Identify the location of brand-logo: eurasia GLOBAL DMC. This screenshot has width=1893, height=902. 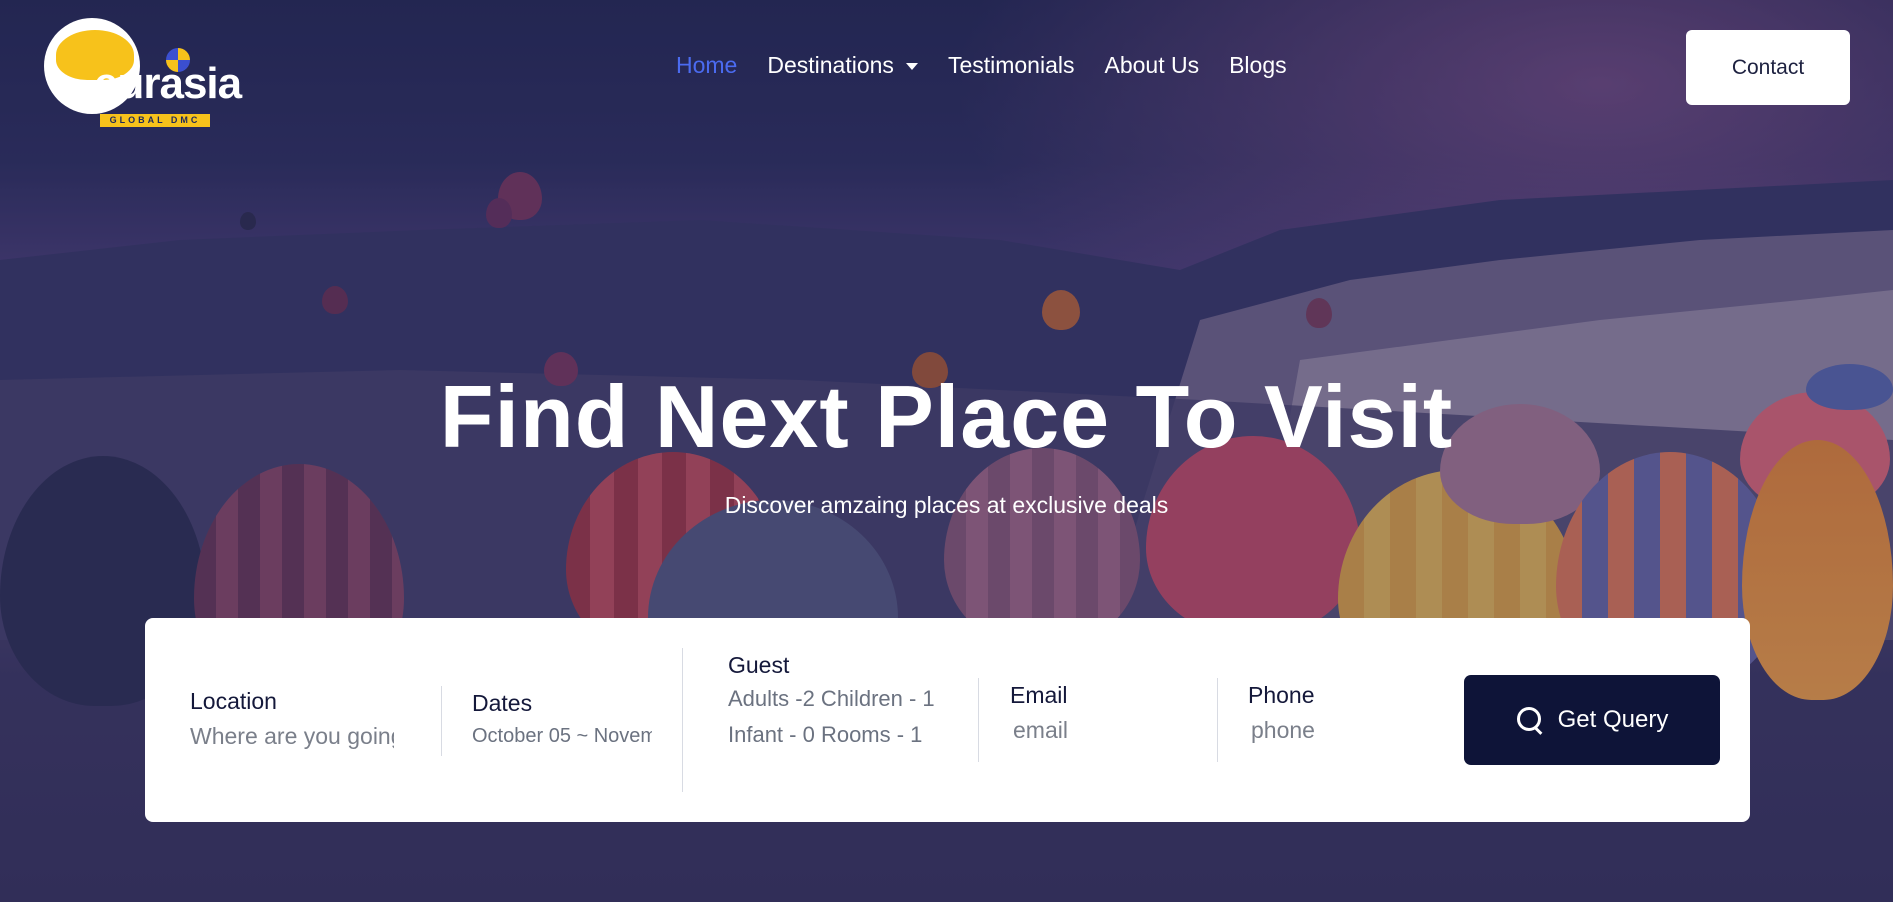
(143, 72).